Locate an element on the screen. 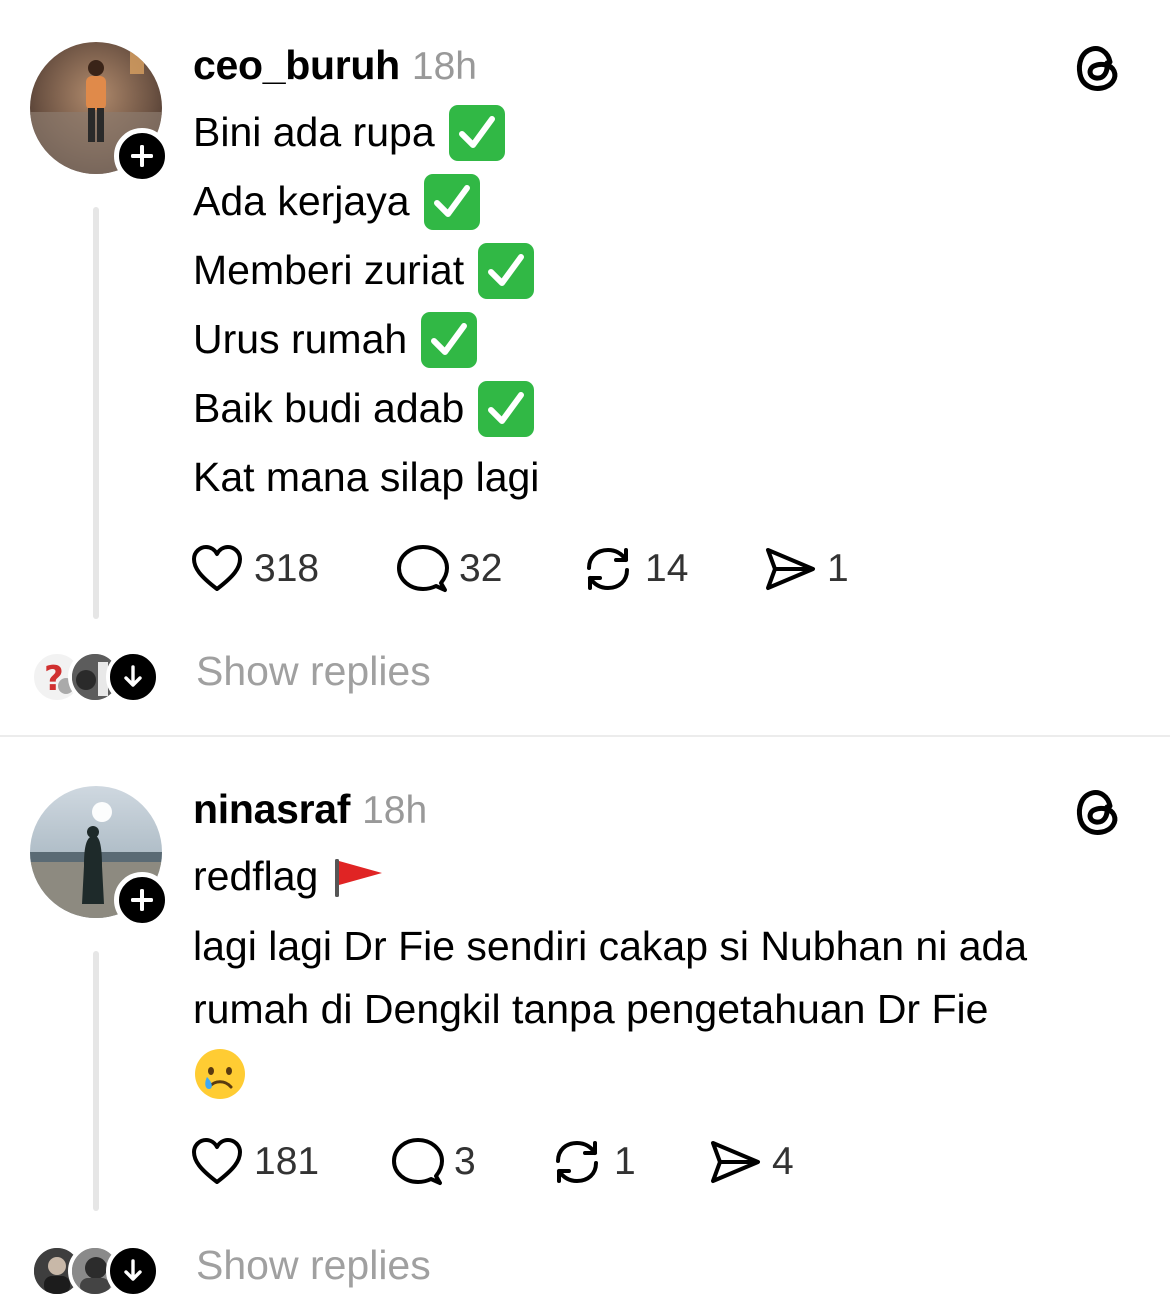 The height and width of the screenshot is (1316, 1170). text-line: Bini ada rupa is located at coordinates (663, 132).